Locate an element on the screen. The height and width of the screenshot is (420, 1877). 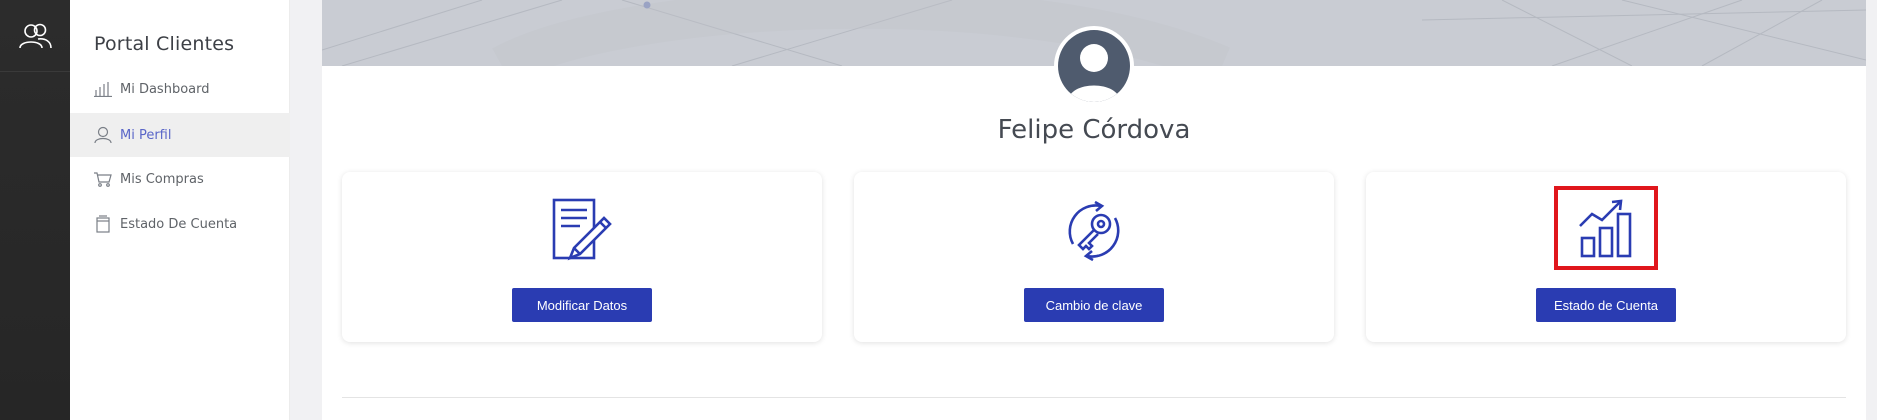
change-password-button: Cambio de clave is located at coordinates (1094, 305).